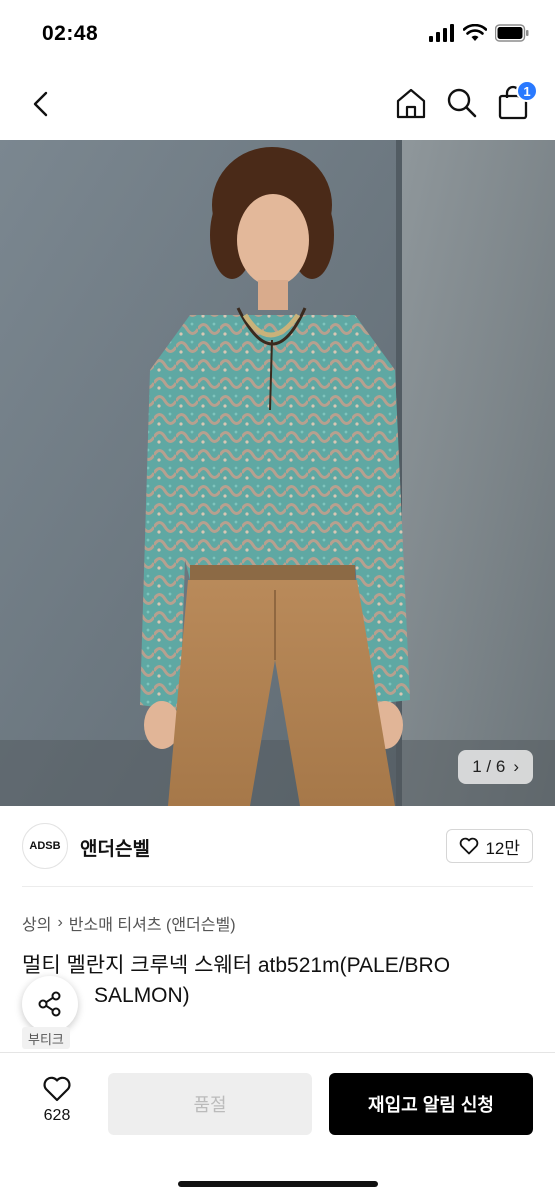 This screenshot has height=1200, width=555. I want to click on chevron-right-icon: ›, so click(516, 766).